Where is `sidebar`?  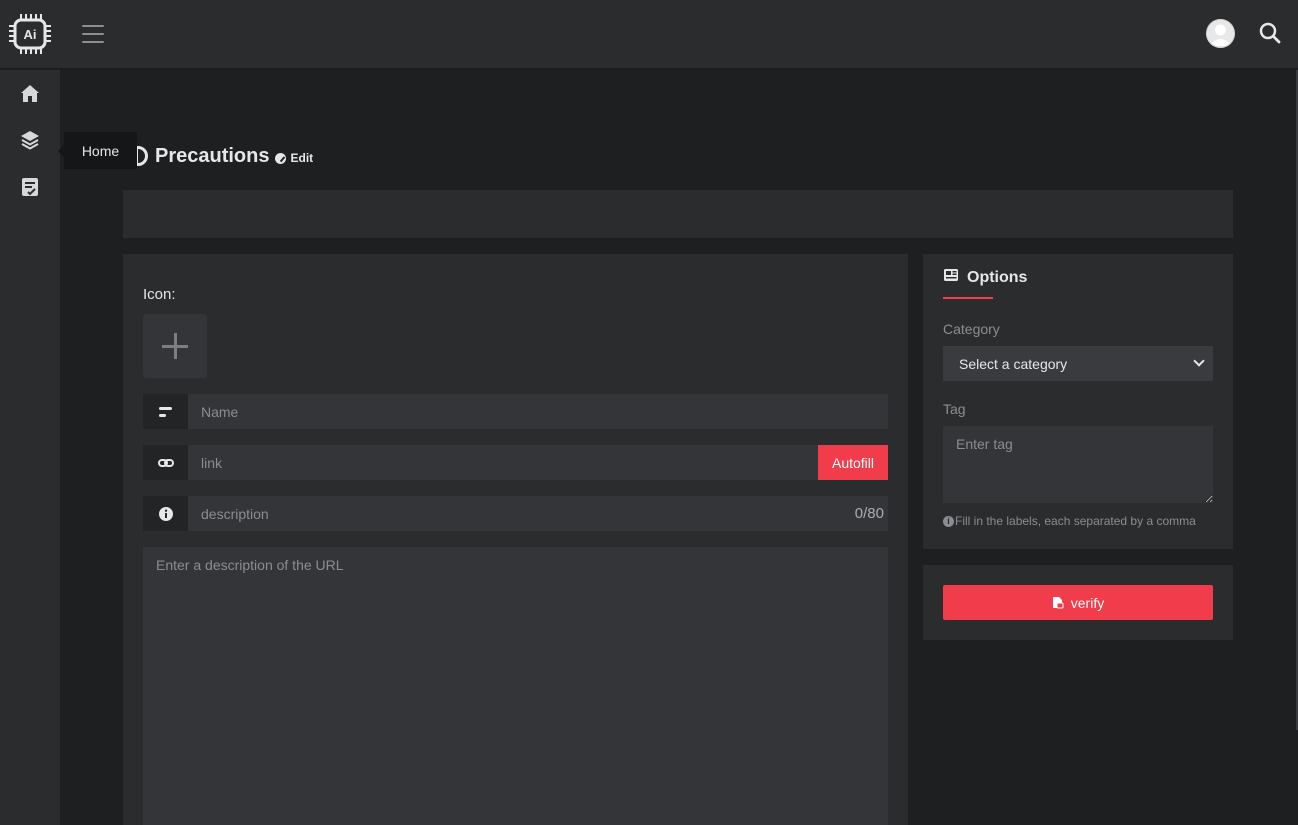 sidebar is located at coordinates (30, 447).